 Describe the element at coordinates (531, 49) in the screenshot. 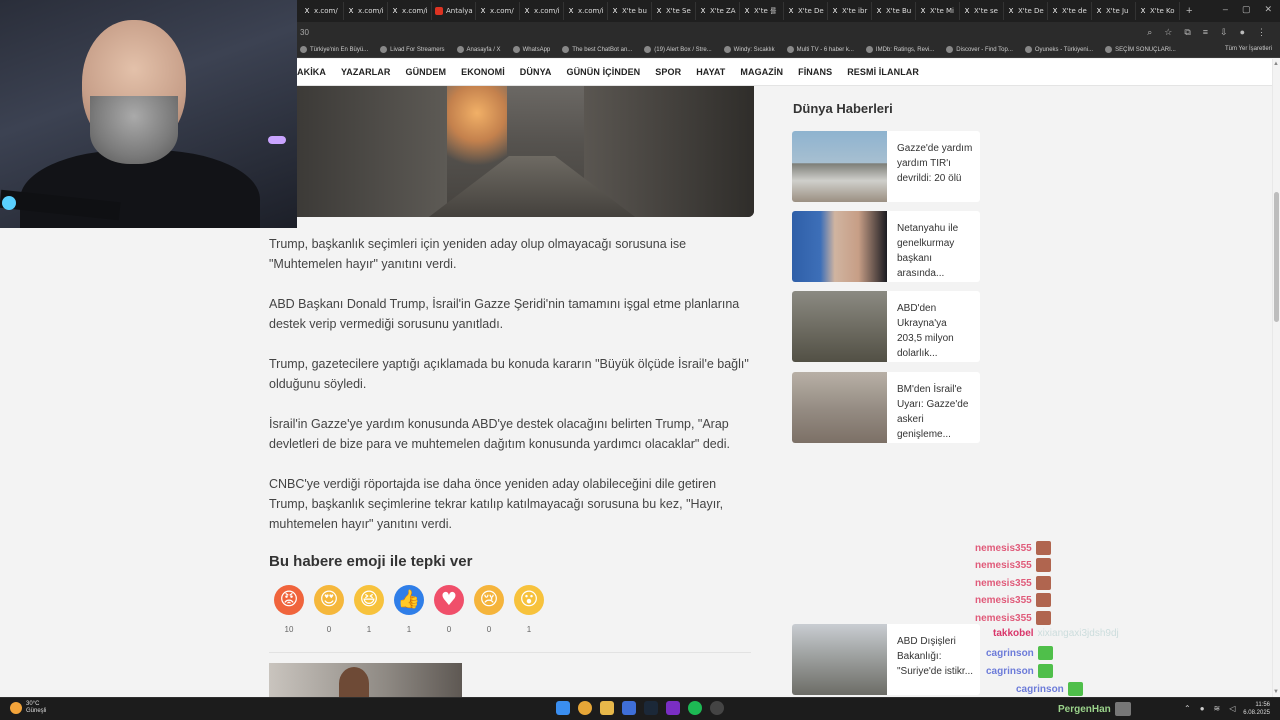

I see `bookmark-item: WhatsApp` at that location.